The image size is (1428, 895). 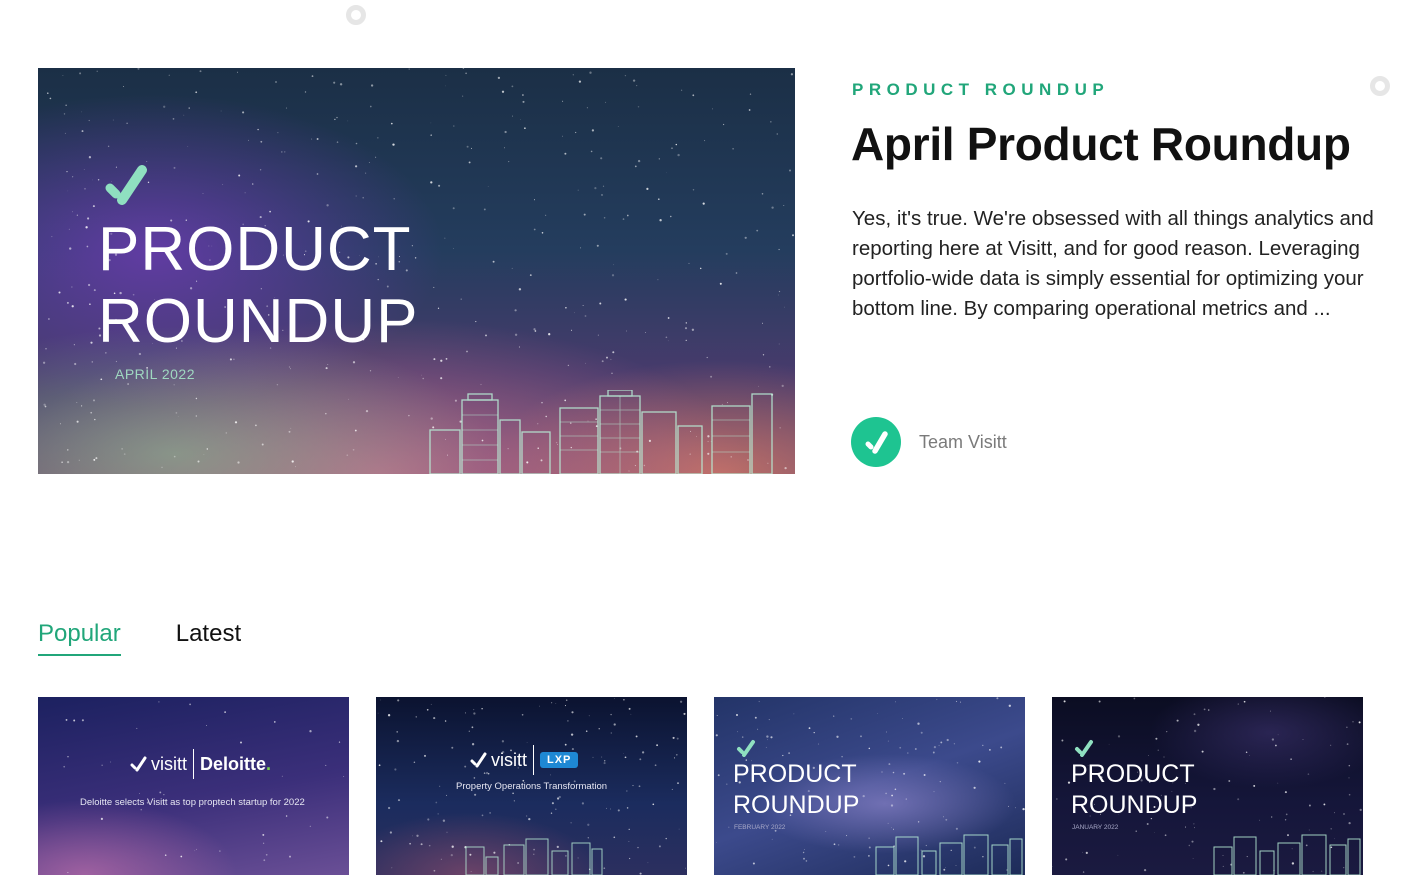 I want to click on card-title-line1: PRODUCT, so click(x=1133, y=774).